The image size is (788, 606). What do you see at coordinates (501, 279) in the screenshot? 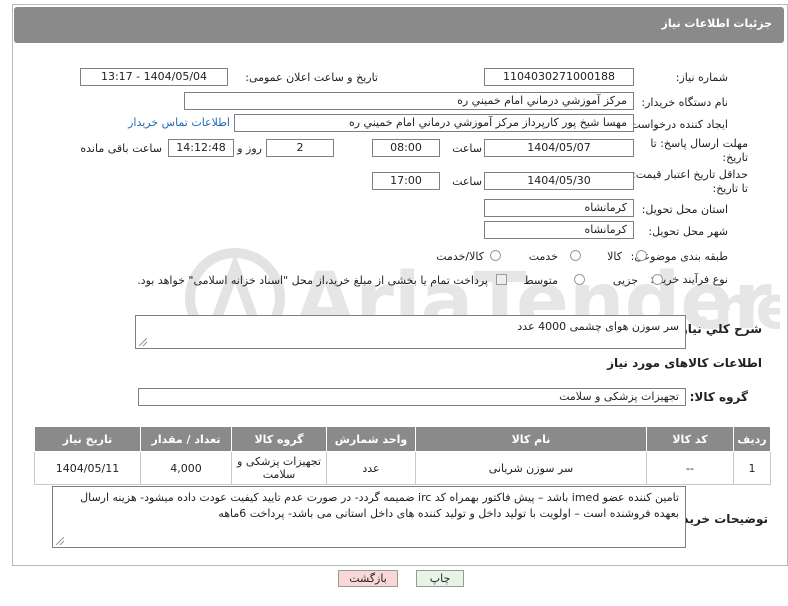
I see `treasury-payment-checkbox` at bounding box center [501, 279].